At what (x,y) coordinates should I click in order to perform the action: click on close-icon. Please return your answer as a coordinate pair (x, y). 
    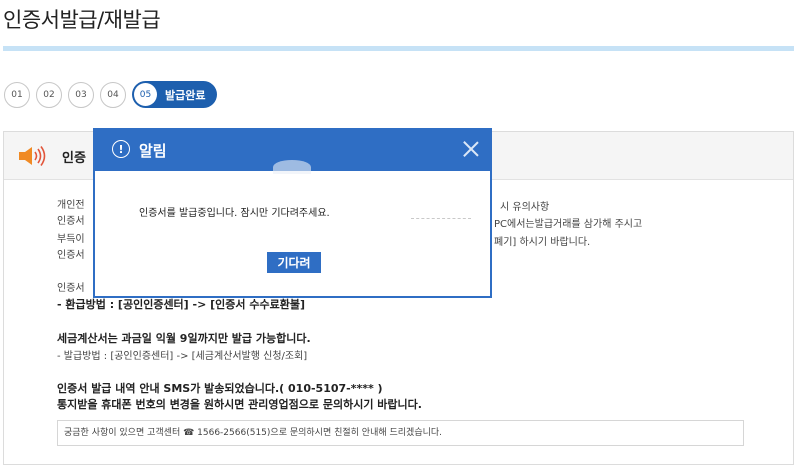
    Looking at the image, I should click on (471, 149).